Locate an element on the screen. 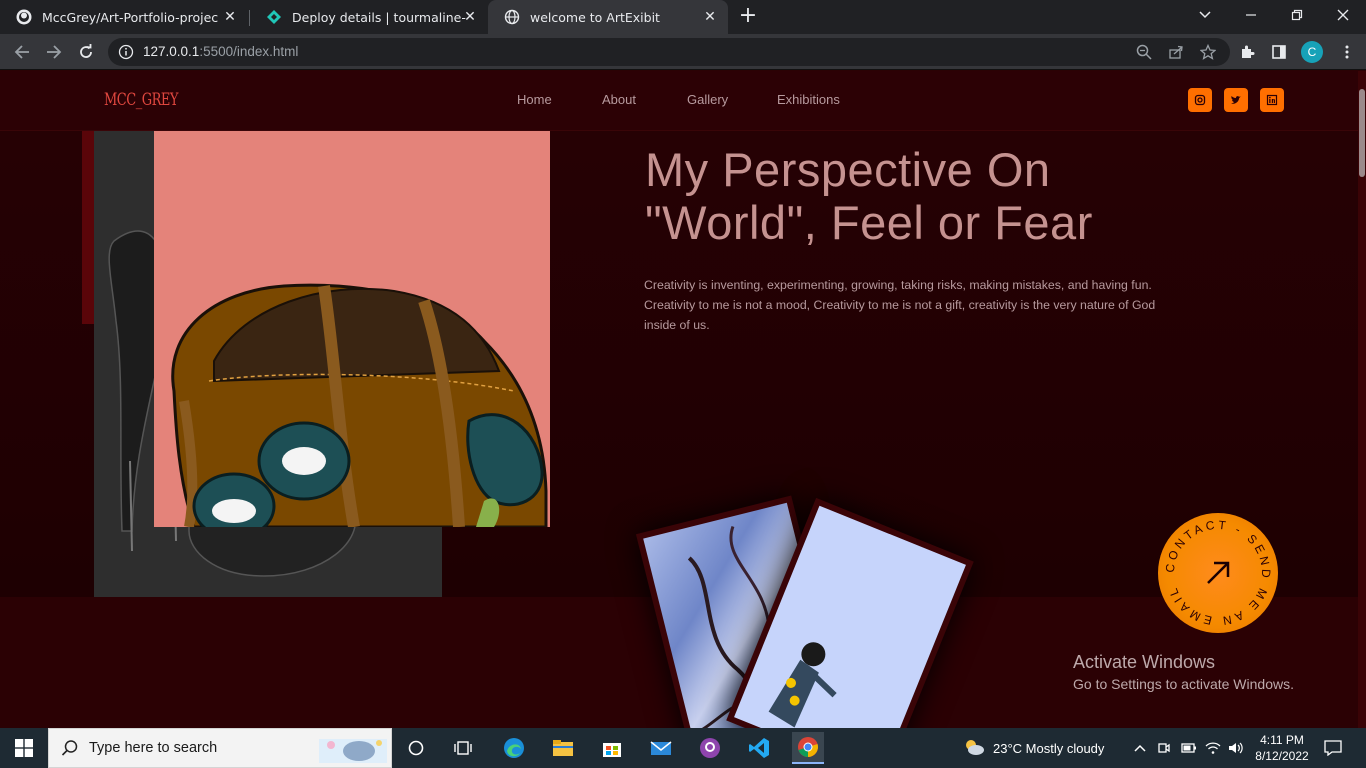 The width and height of the screenshot is (1366, 768). instagram-icon is located at coordinates (1200, 100).